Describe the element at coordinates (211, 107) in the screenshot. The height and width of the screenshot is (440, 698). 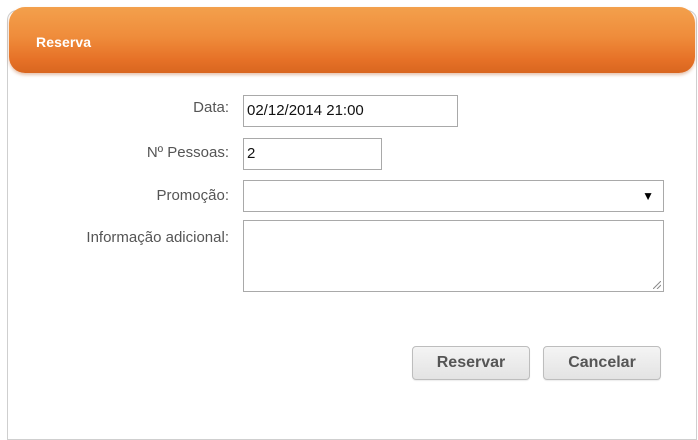
I see `data-label: Data:` at that location.